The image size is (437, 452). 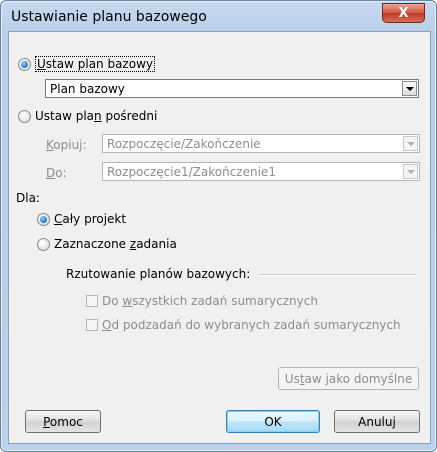 What do you see at coordinates (28, 198) in the screenshot?
I see `for-label: Dla:` at bounding box center [28, 198].